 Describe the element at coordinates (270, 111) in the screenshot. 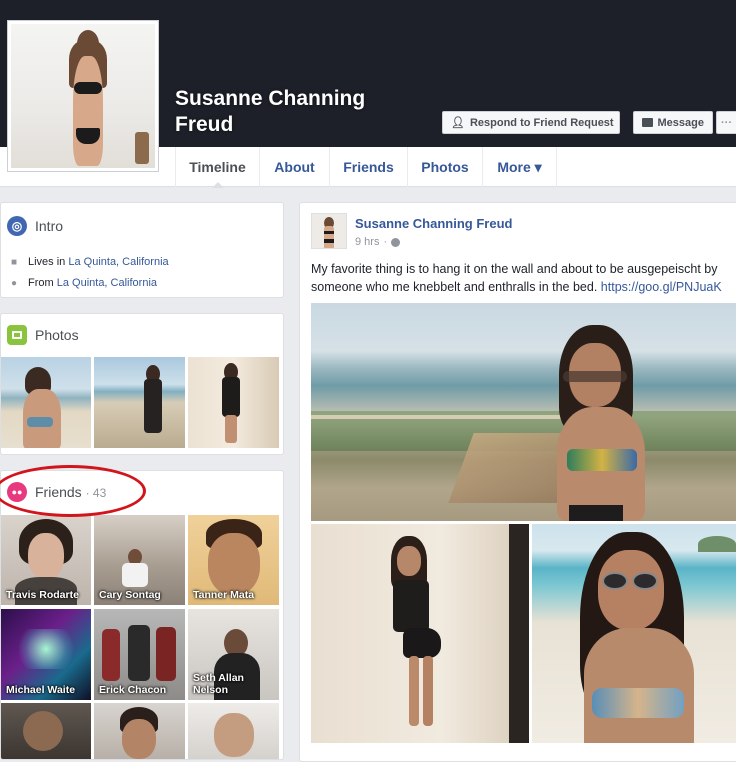

I see `profile-name: Susanne Channing Freud` at that location.